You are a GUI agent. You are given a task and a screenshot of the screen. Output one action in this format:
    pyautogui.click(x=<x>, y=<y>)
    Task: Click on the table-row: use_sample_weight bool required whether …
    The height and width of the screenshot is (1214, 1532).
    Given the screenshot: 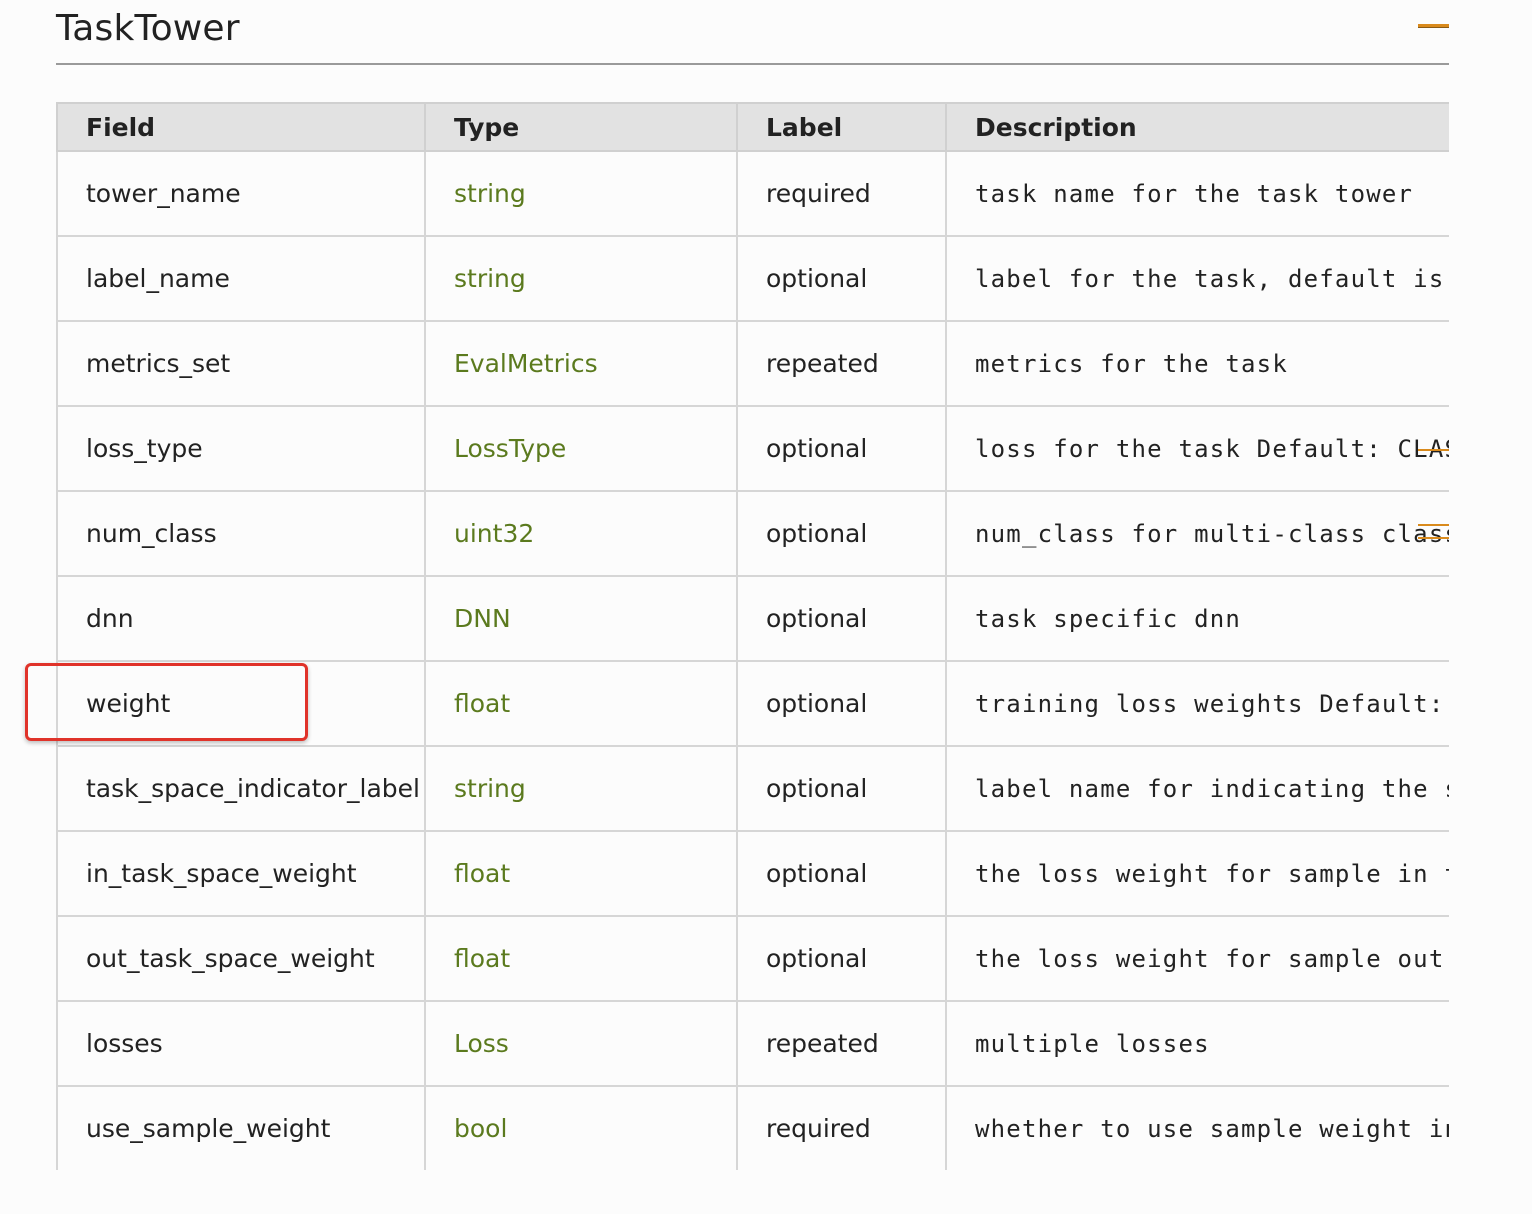 What is the action you would take?
    pyautogui.click(x=752, y=1127)
    